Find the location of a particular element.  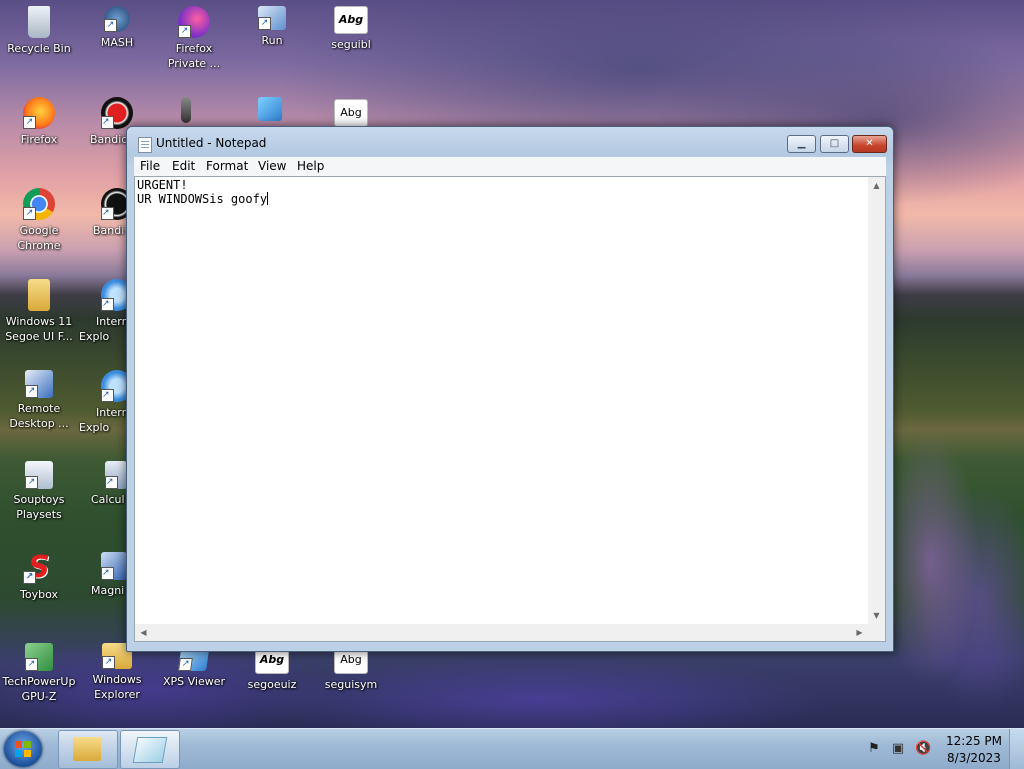

mash-icon: ↗ is located at coordinates (117, 19).